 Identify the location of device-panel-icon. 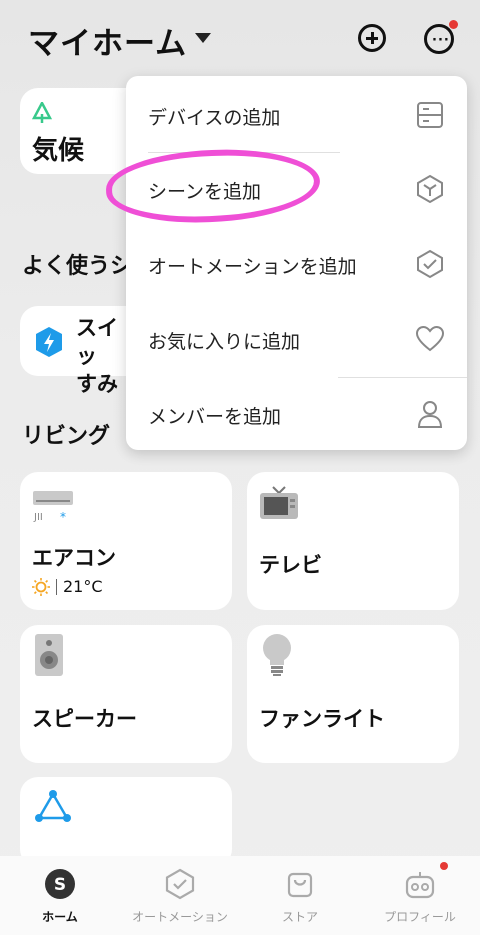
(430, 115).